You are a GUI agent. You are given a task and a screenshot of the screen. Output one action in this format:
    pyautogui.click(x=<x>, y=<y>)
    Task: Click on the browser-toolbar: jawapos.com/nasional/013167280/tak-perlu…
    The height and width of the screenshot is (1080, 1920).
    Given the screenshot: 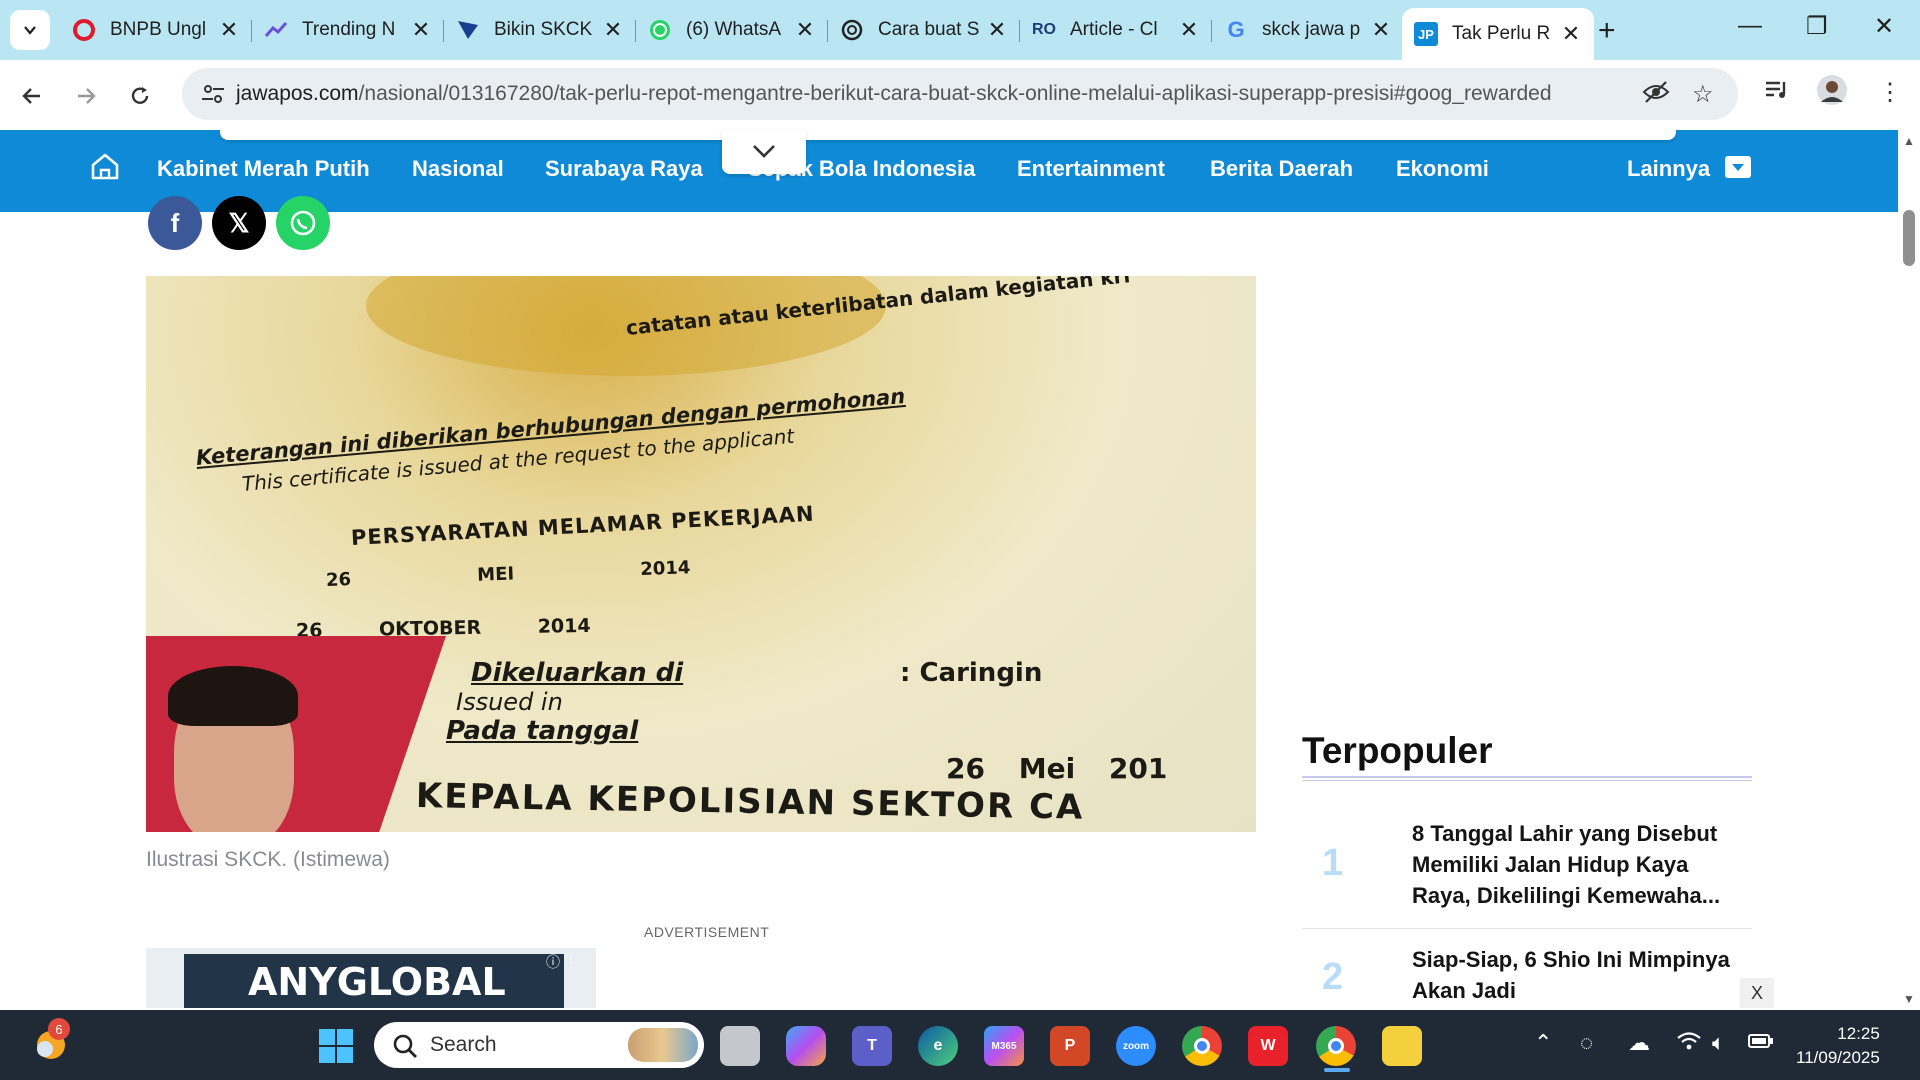 What is the action you would take?
    pyautogui.click(x=960, y=95)
    